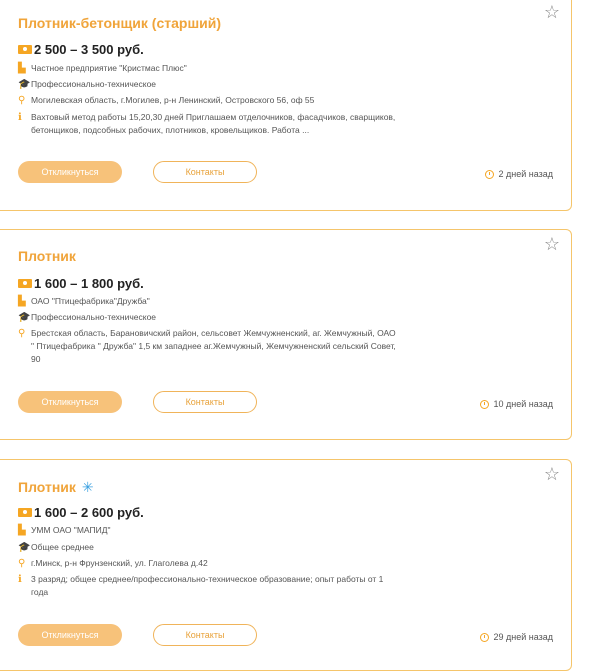  What do you see at coordinates (525, 174) in the screenshot?
I see `posted-label: 2 дней назад` at bounding box center [525, 174].